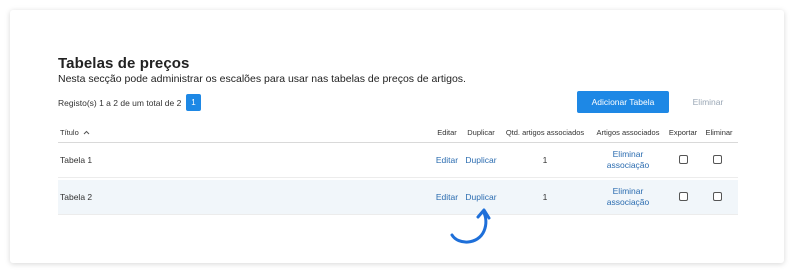 Image resolution: width=800 pixels, height=279 pixels. What do you see at coordinates (76, 160) in the screenshot?
I see `row-title: Tabela 1` at bounding box center [76, 160].